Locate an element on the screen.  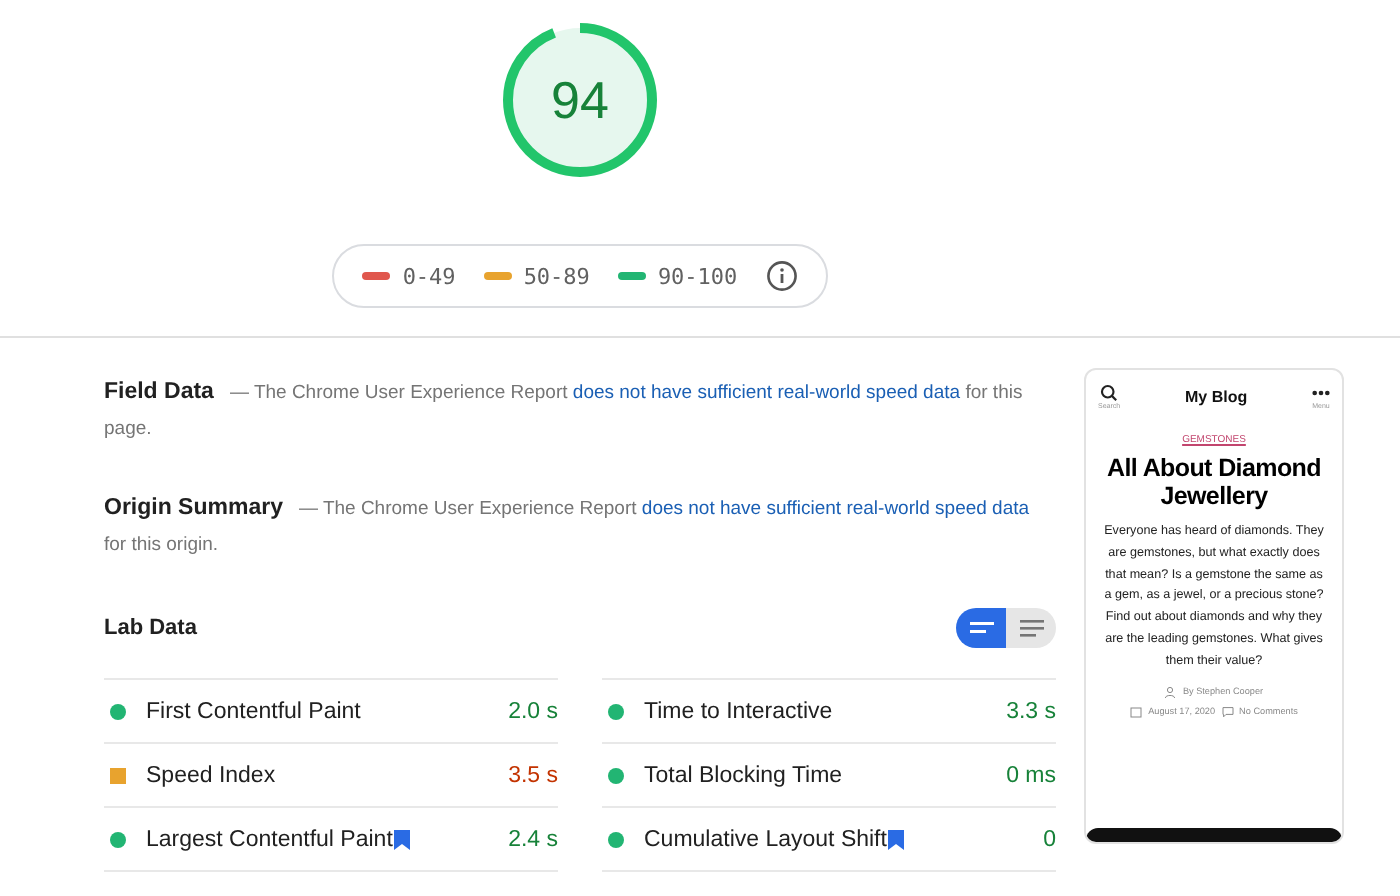
metric-label: Largest Contentful Paint is located at coordinates (269, 839).